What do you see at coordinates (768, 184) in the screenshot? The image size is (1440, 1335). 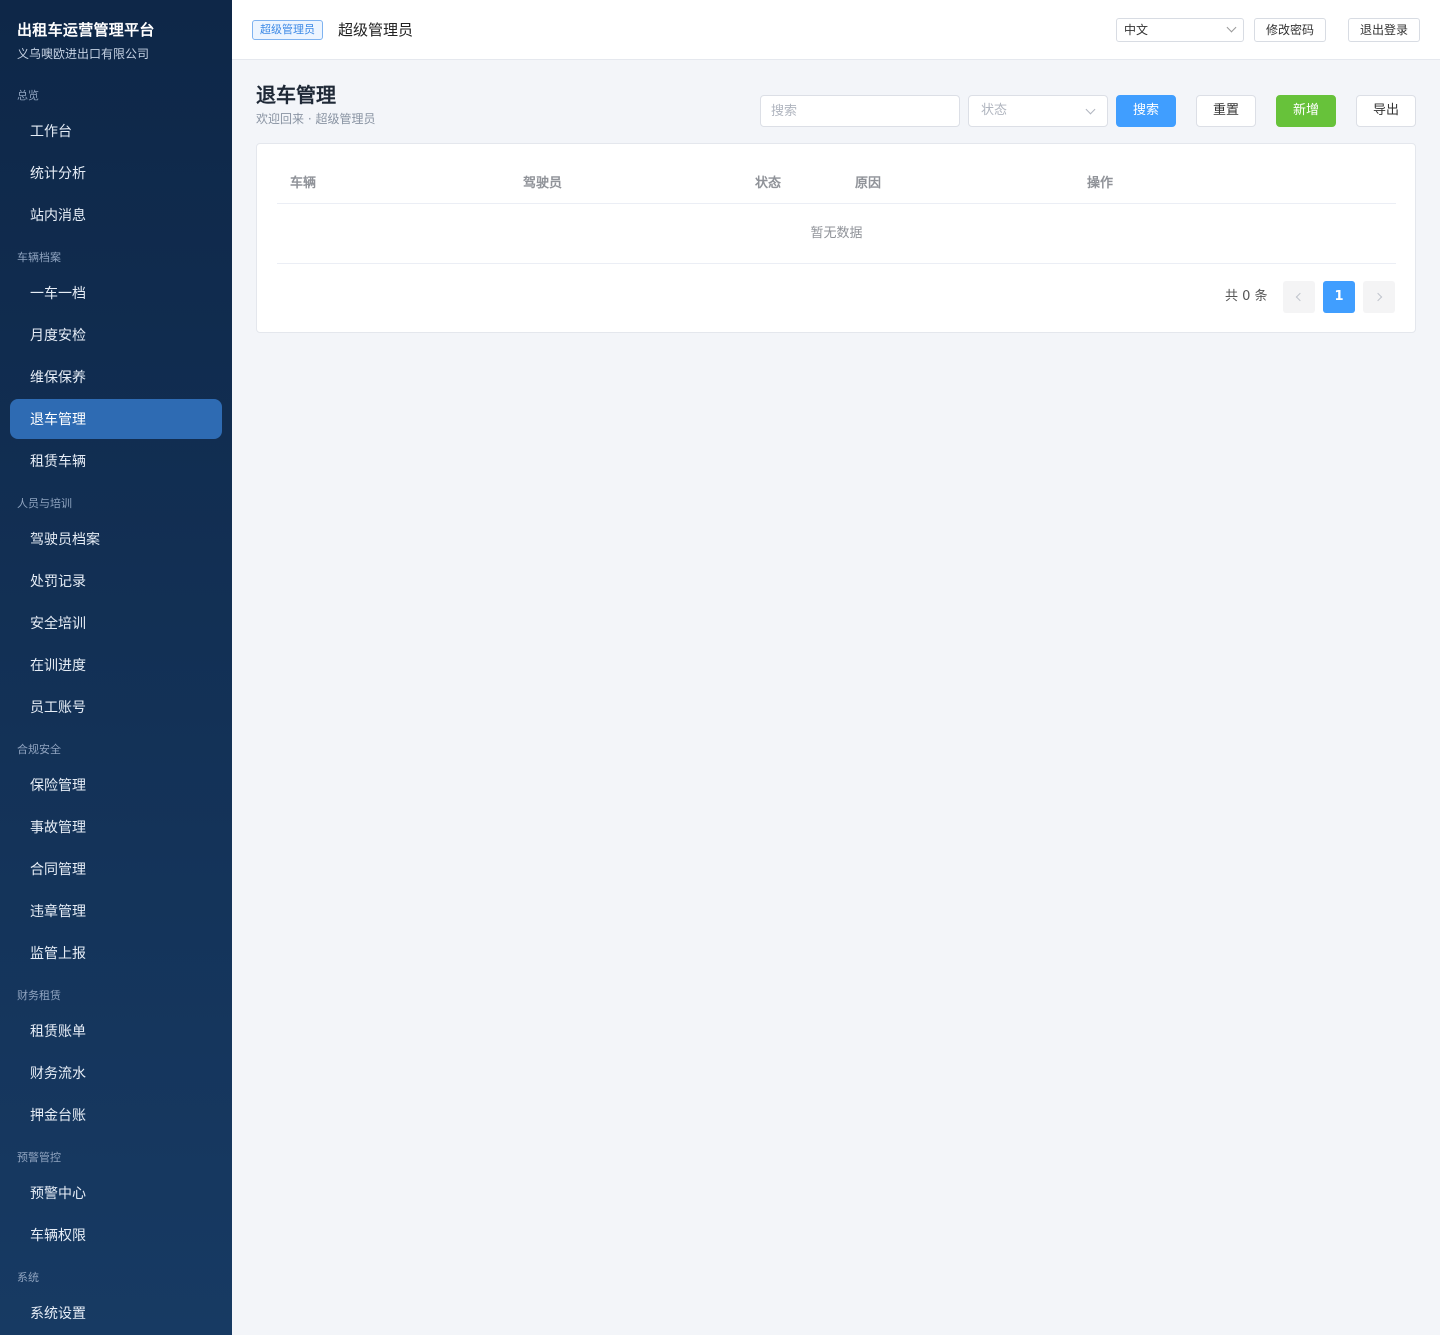 I see `column-status: 状态` at bounding box center [768, 184].